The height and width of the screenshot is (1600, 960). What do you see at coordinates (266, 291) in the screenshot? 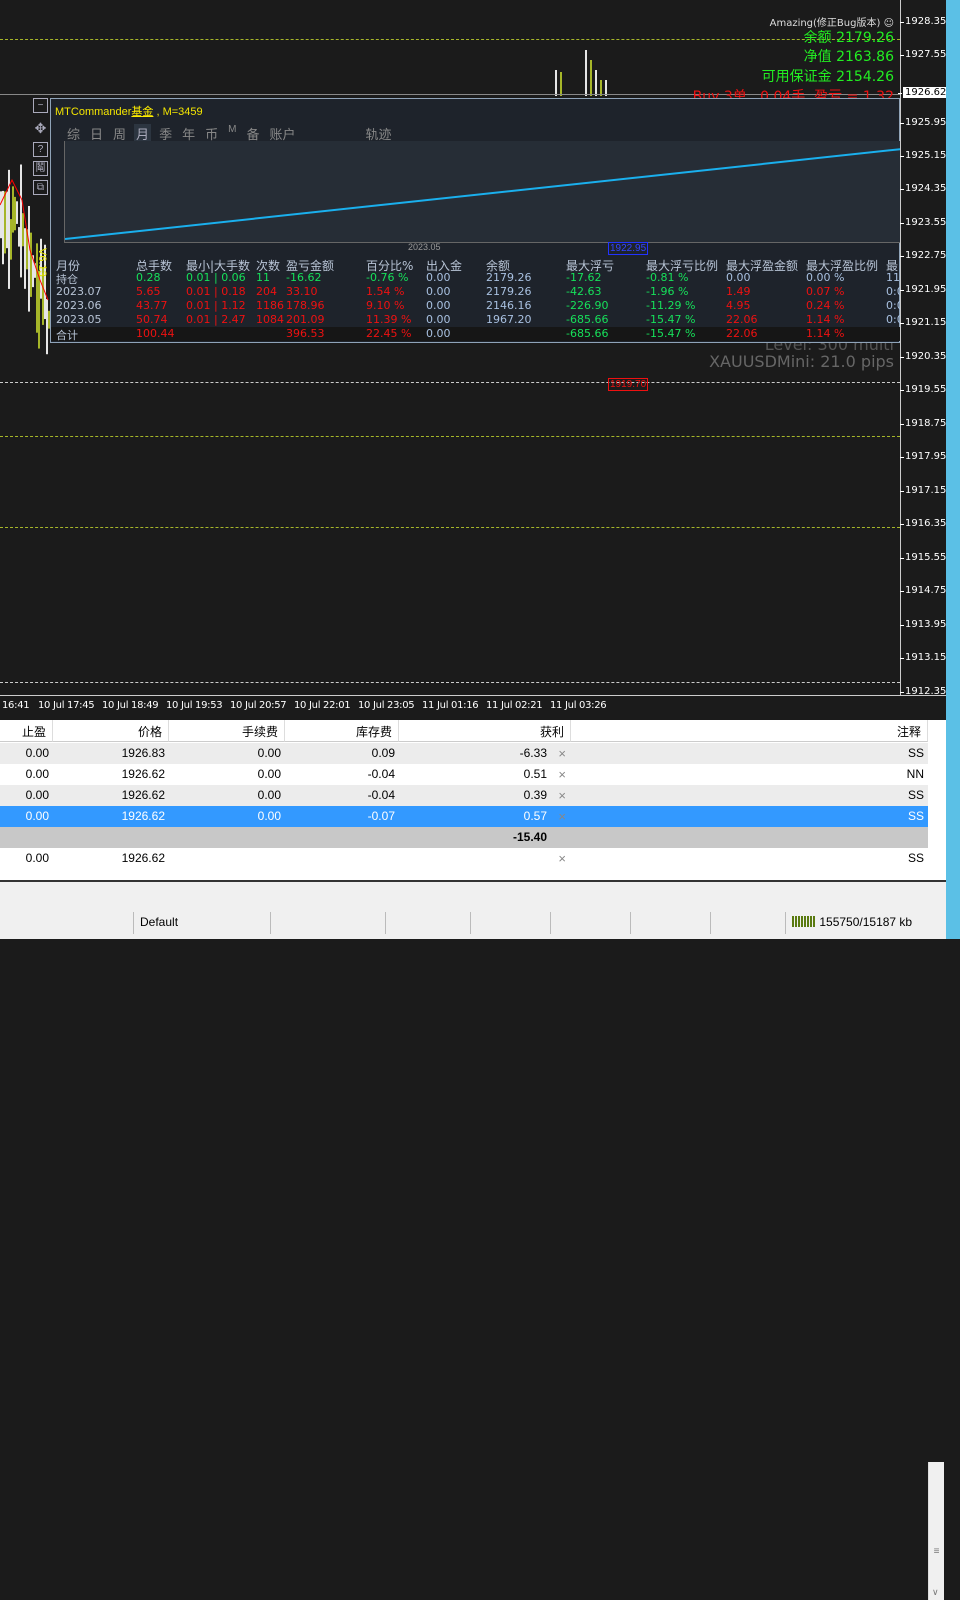
I see `stats-cell: 204` at bounding box center [266, 291].